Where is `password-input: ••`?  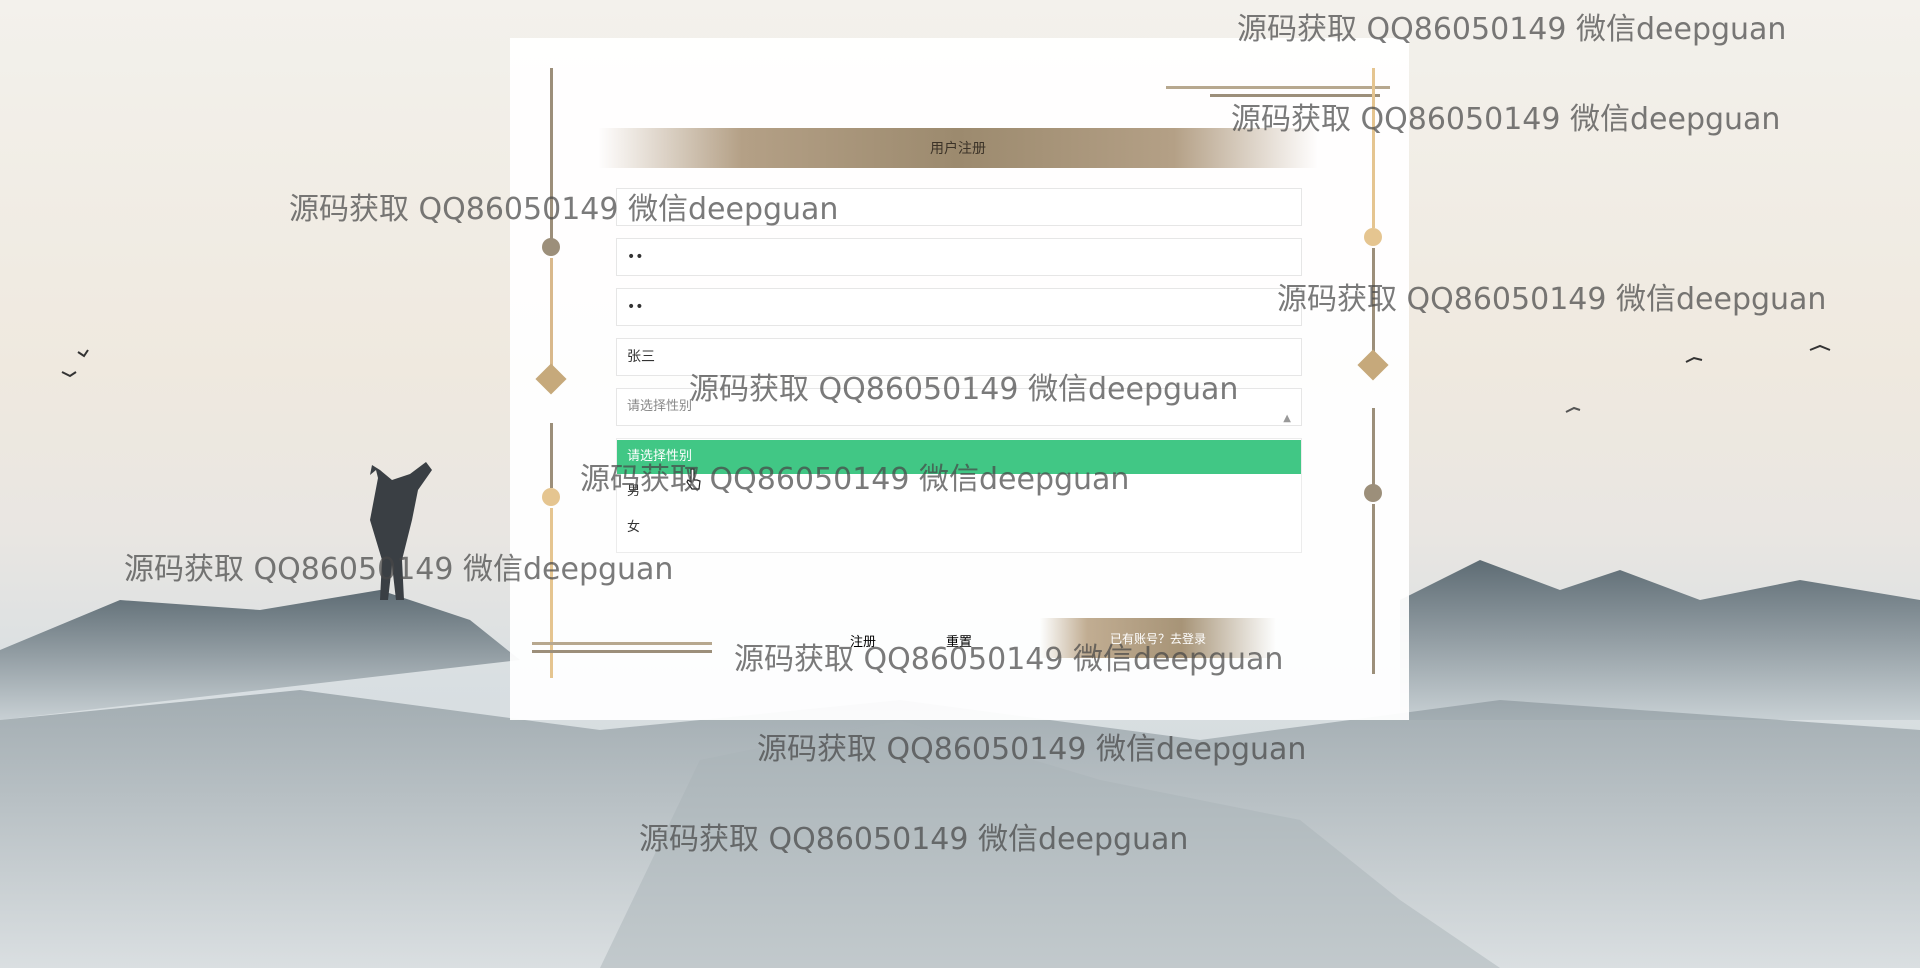
password-input: •• is located at coordinates (959, 257).